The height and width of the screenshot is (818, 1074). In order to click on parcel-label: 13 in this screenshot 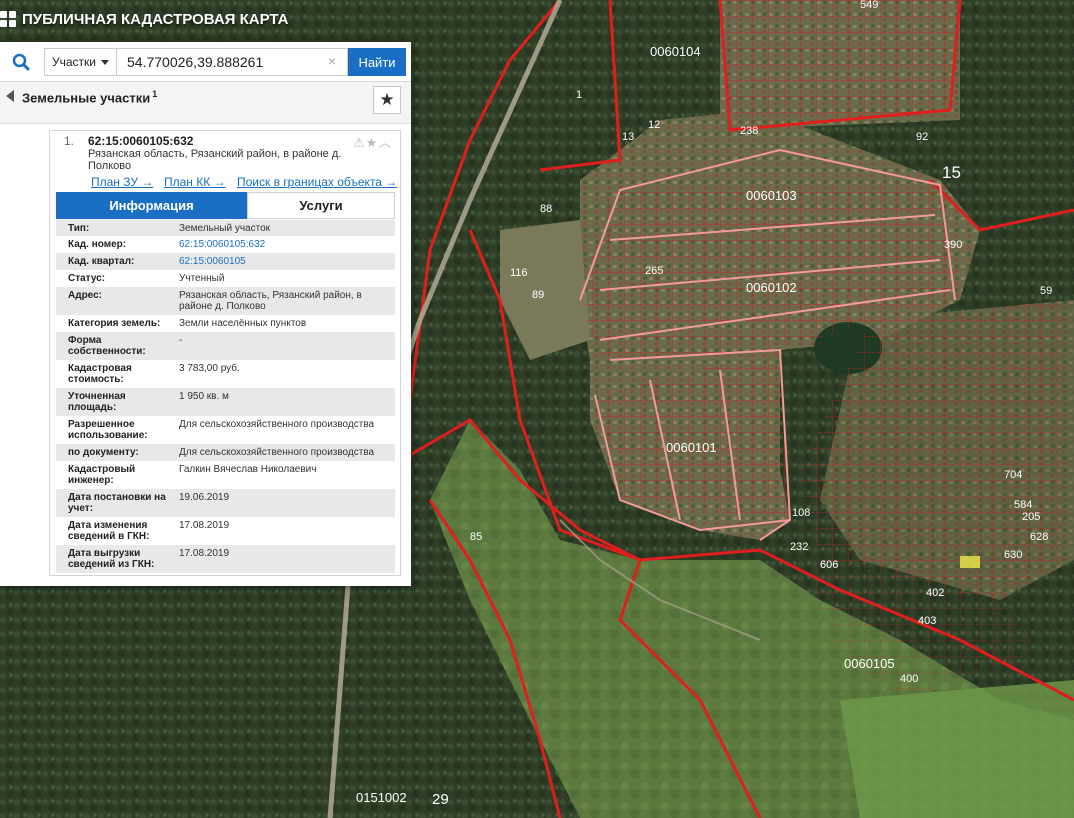, I will do `click(628, 137)`.